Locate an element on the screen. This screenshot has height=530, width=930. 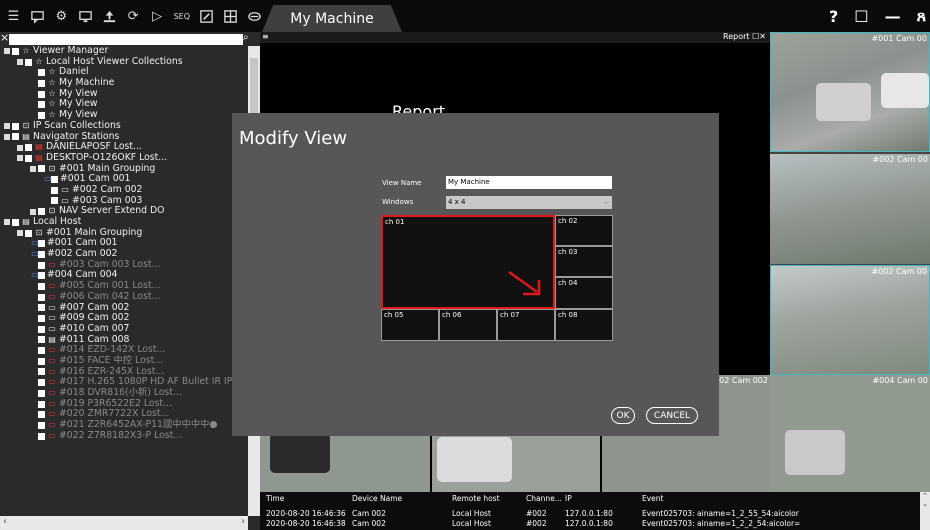
menu-icon: ☰ is located at coordinates (13, 16).